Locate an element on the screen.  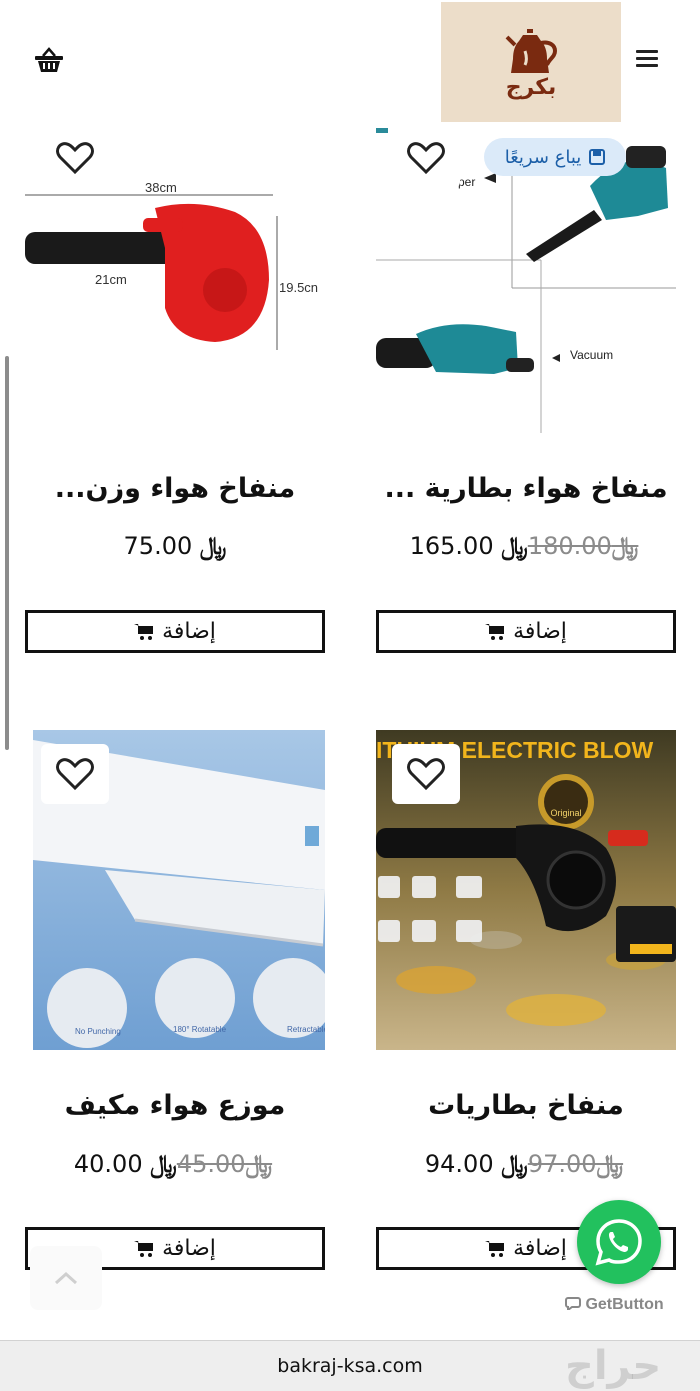
image-label: Vacuum is located at coordinates (591, 355).